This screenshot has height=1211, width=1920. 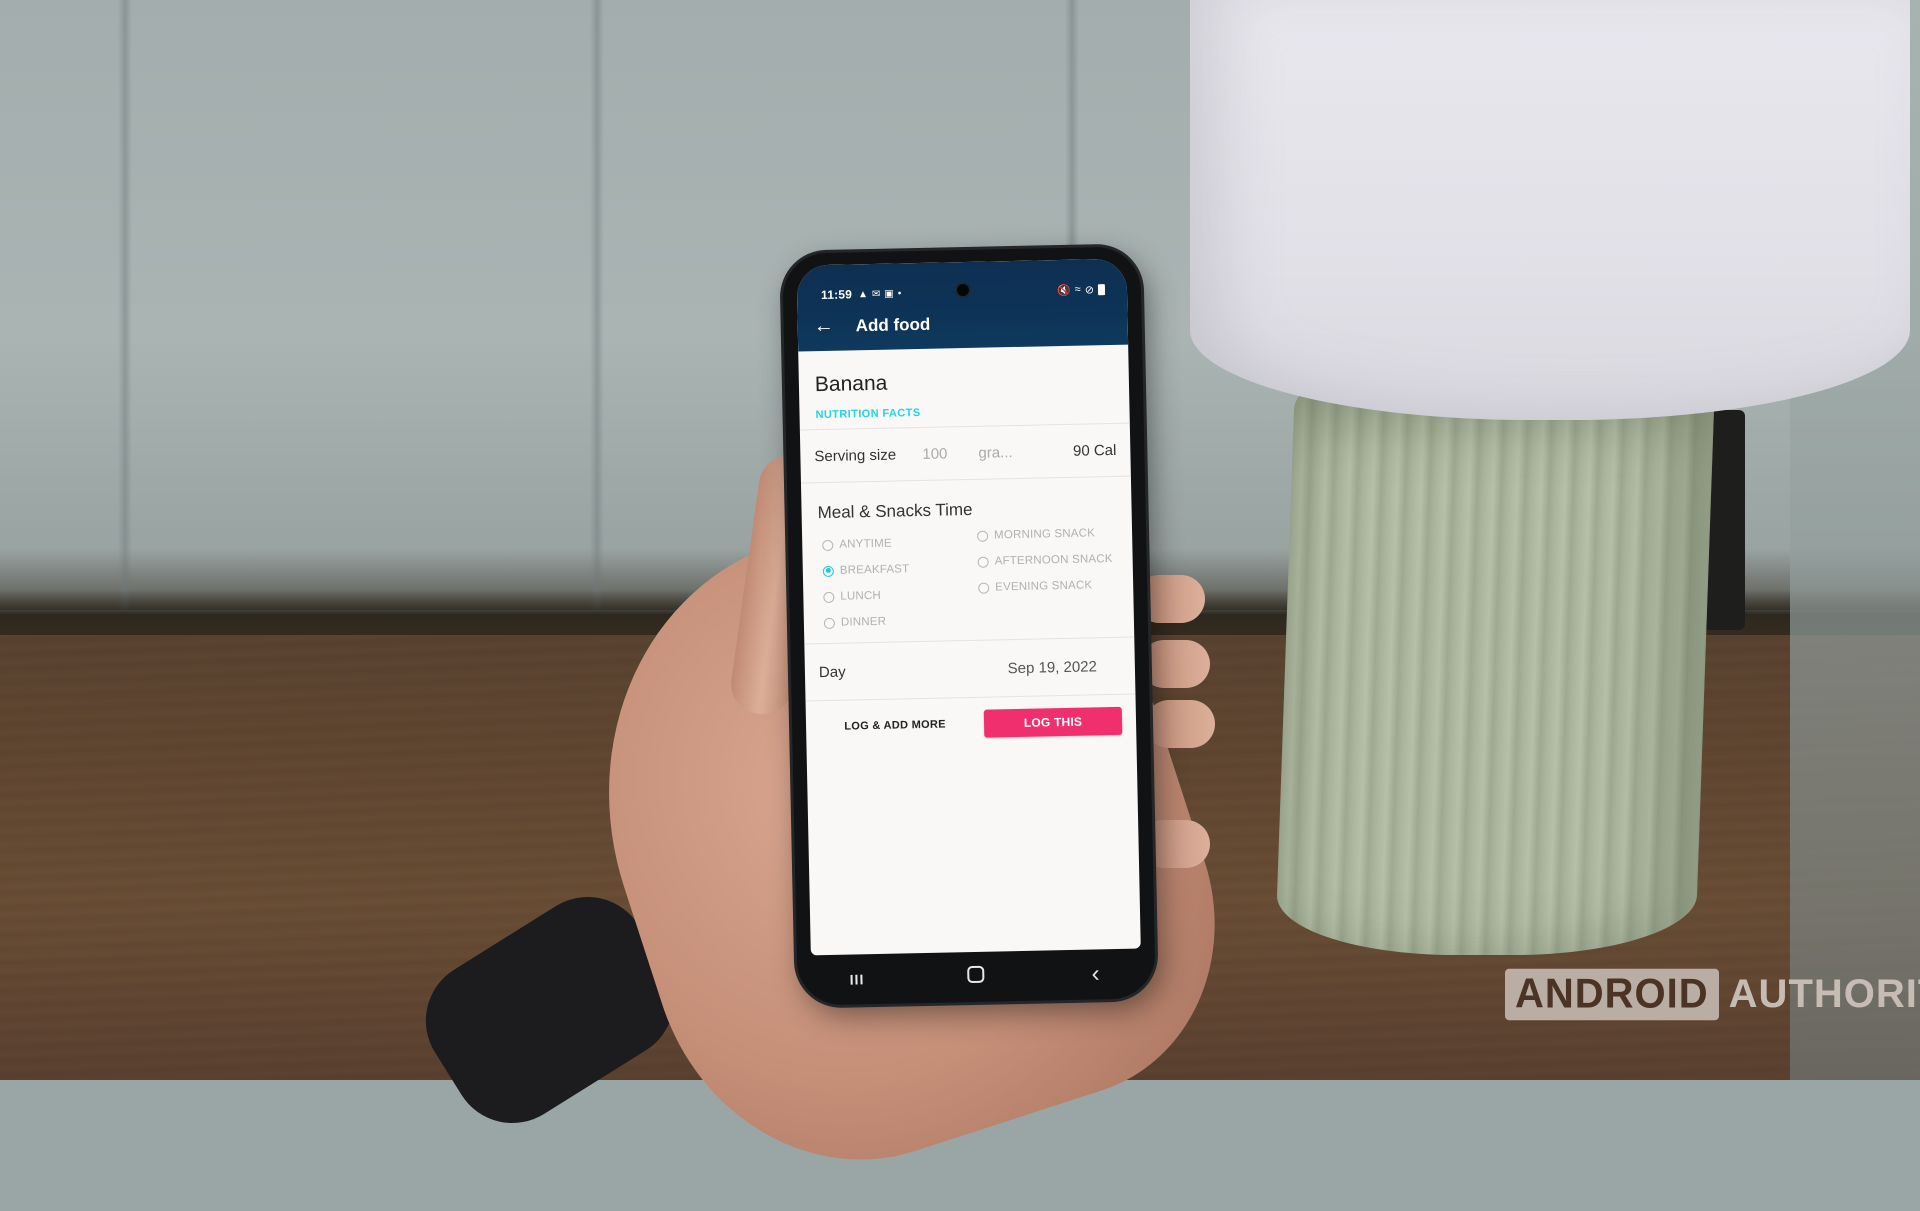 I want to click on watermark-text: AUTHORITY, so click(x=1824, y=994).